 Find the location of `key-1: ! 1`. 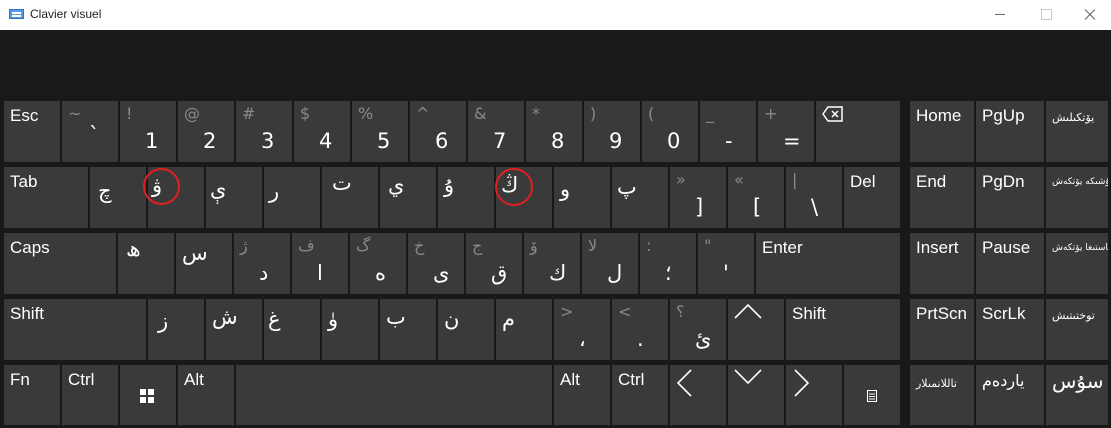

key-1: ! 1 is located at coordinates (148, 131).